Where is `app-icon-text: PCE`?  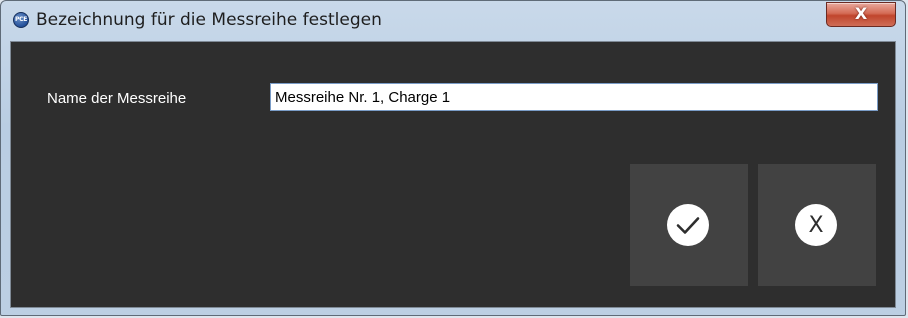
app-icon-text: PCE is located at coordinates (21, 19).